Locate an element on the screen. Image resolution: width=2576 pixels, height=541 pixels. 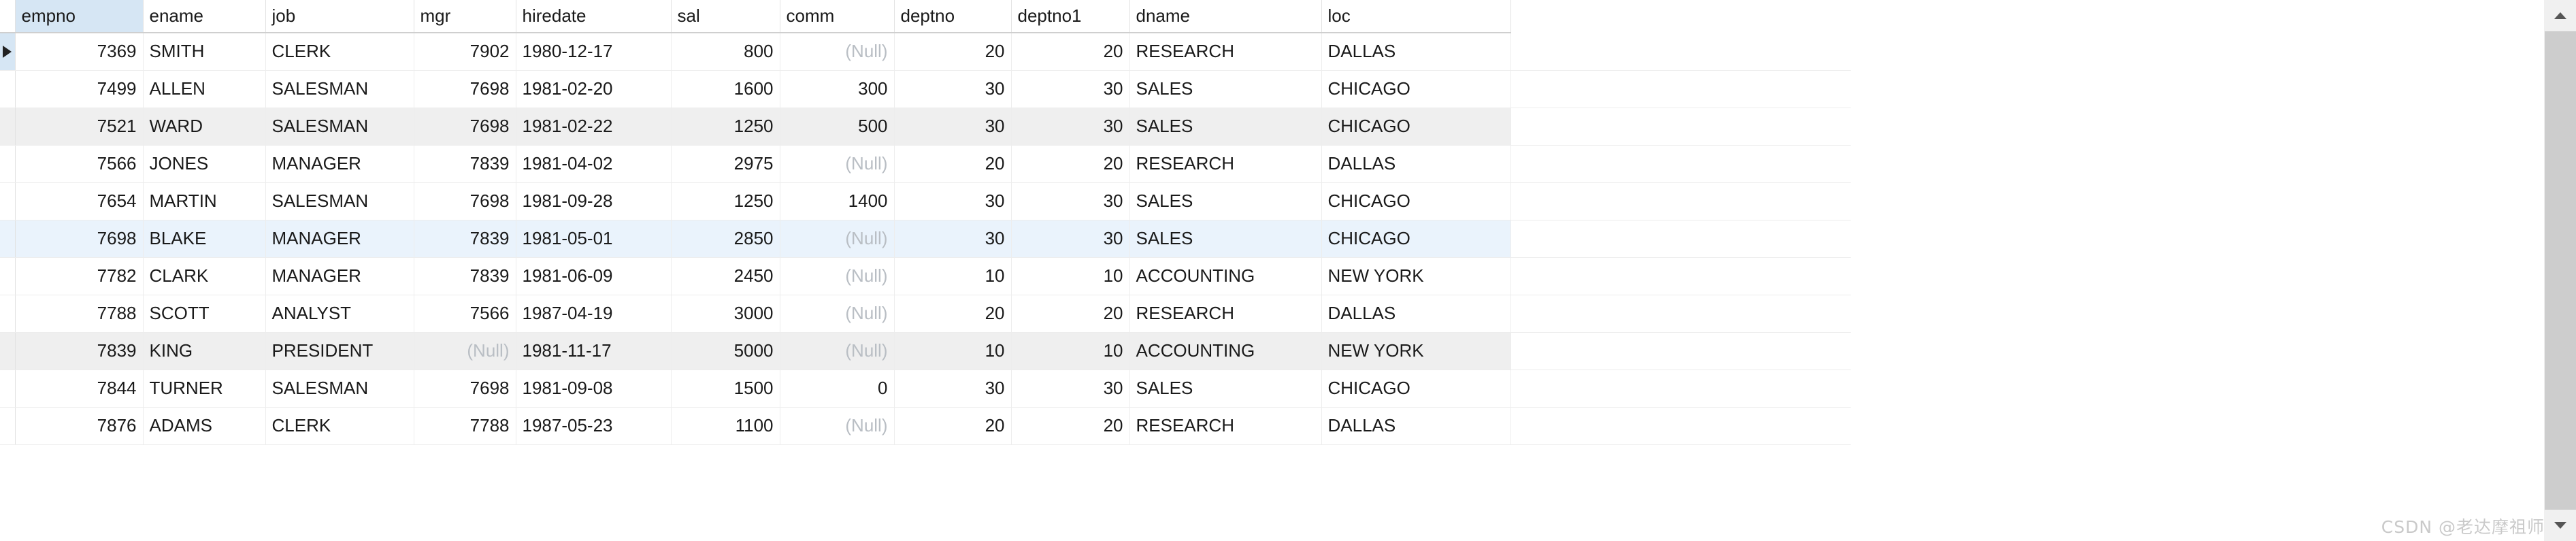
cell-ename: ALLEN is located at coordinates (205, 89).